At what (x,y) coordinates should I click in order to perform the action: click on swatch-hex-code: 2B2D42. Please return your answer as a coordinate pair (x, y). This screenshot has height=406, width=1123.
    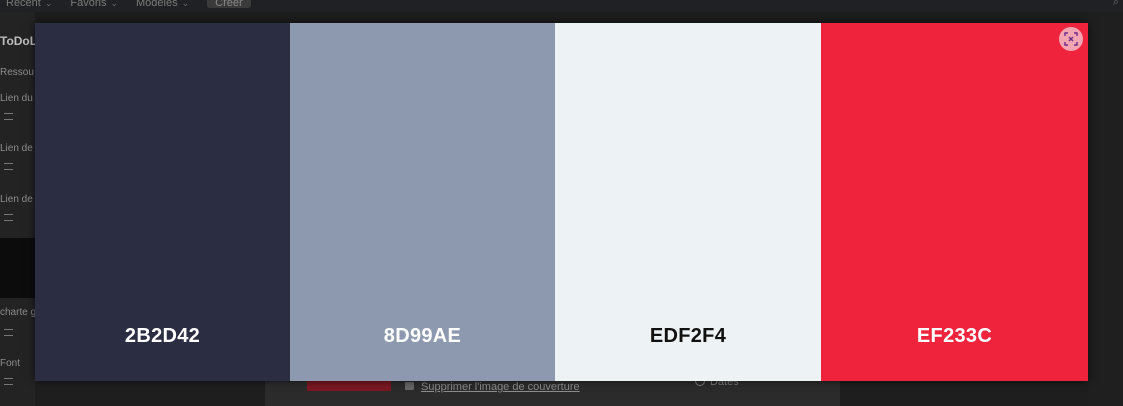
    Looking at the image, I should click on (162, 336).